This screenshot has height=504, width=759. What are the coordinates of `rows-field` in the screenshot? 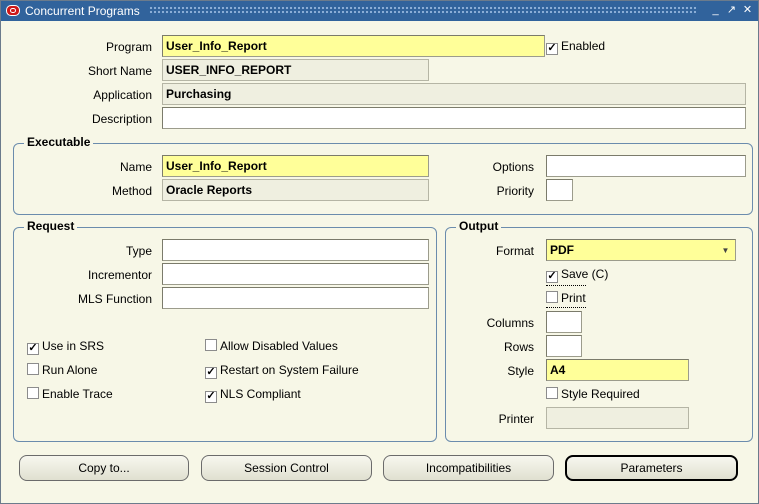 It's located at (564, 346).